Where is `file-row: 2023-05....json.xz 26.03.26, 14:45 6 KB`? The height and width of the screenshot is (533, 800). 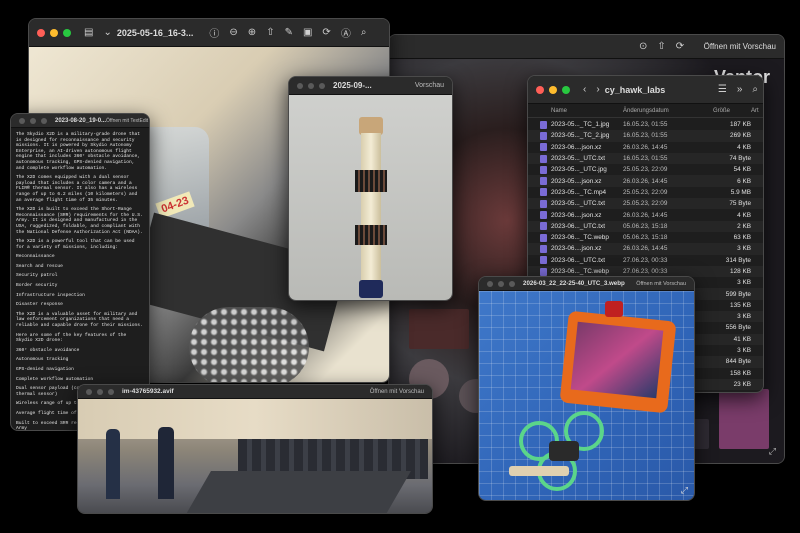 file-row: 2023-05....json.xz 26.03.26, 14:45 6 KB is located at coordinates (645, 181).